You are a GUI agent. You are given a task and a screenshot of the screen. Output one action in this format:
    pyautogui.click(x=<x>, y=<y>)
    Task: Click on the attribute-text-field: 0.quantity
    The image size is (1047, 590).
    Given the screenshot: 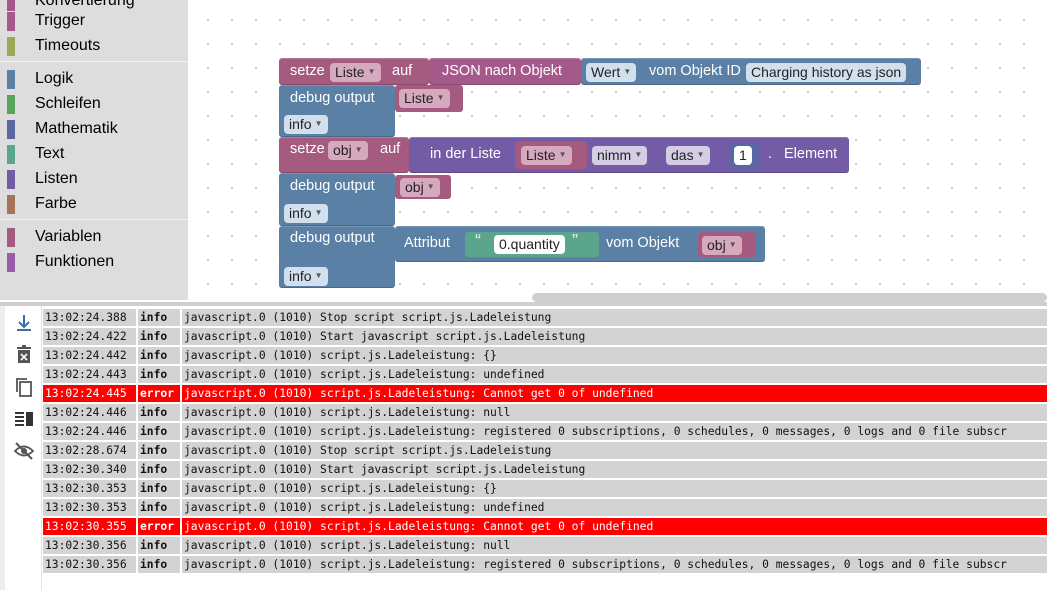 What is the action you would take?
    pyautogui.click(x=529, y=244)
    